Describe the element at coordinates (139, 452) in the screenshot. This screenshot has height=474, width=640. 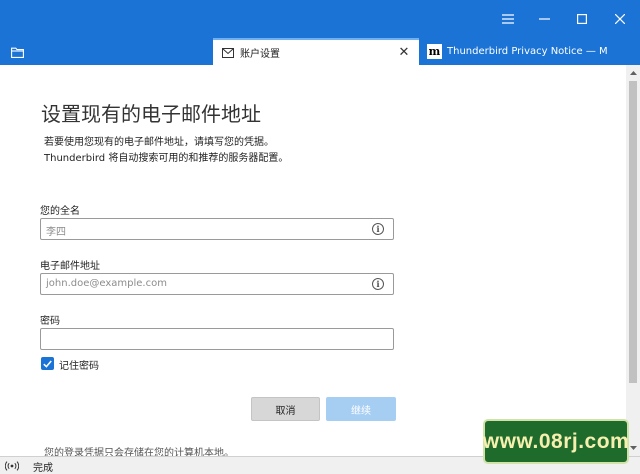
I see `credentials-footnote: 您的登录凭据只会存储在您的计算机本地。` at that location.